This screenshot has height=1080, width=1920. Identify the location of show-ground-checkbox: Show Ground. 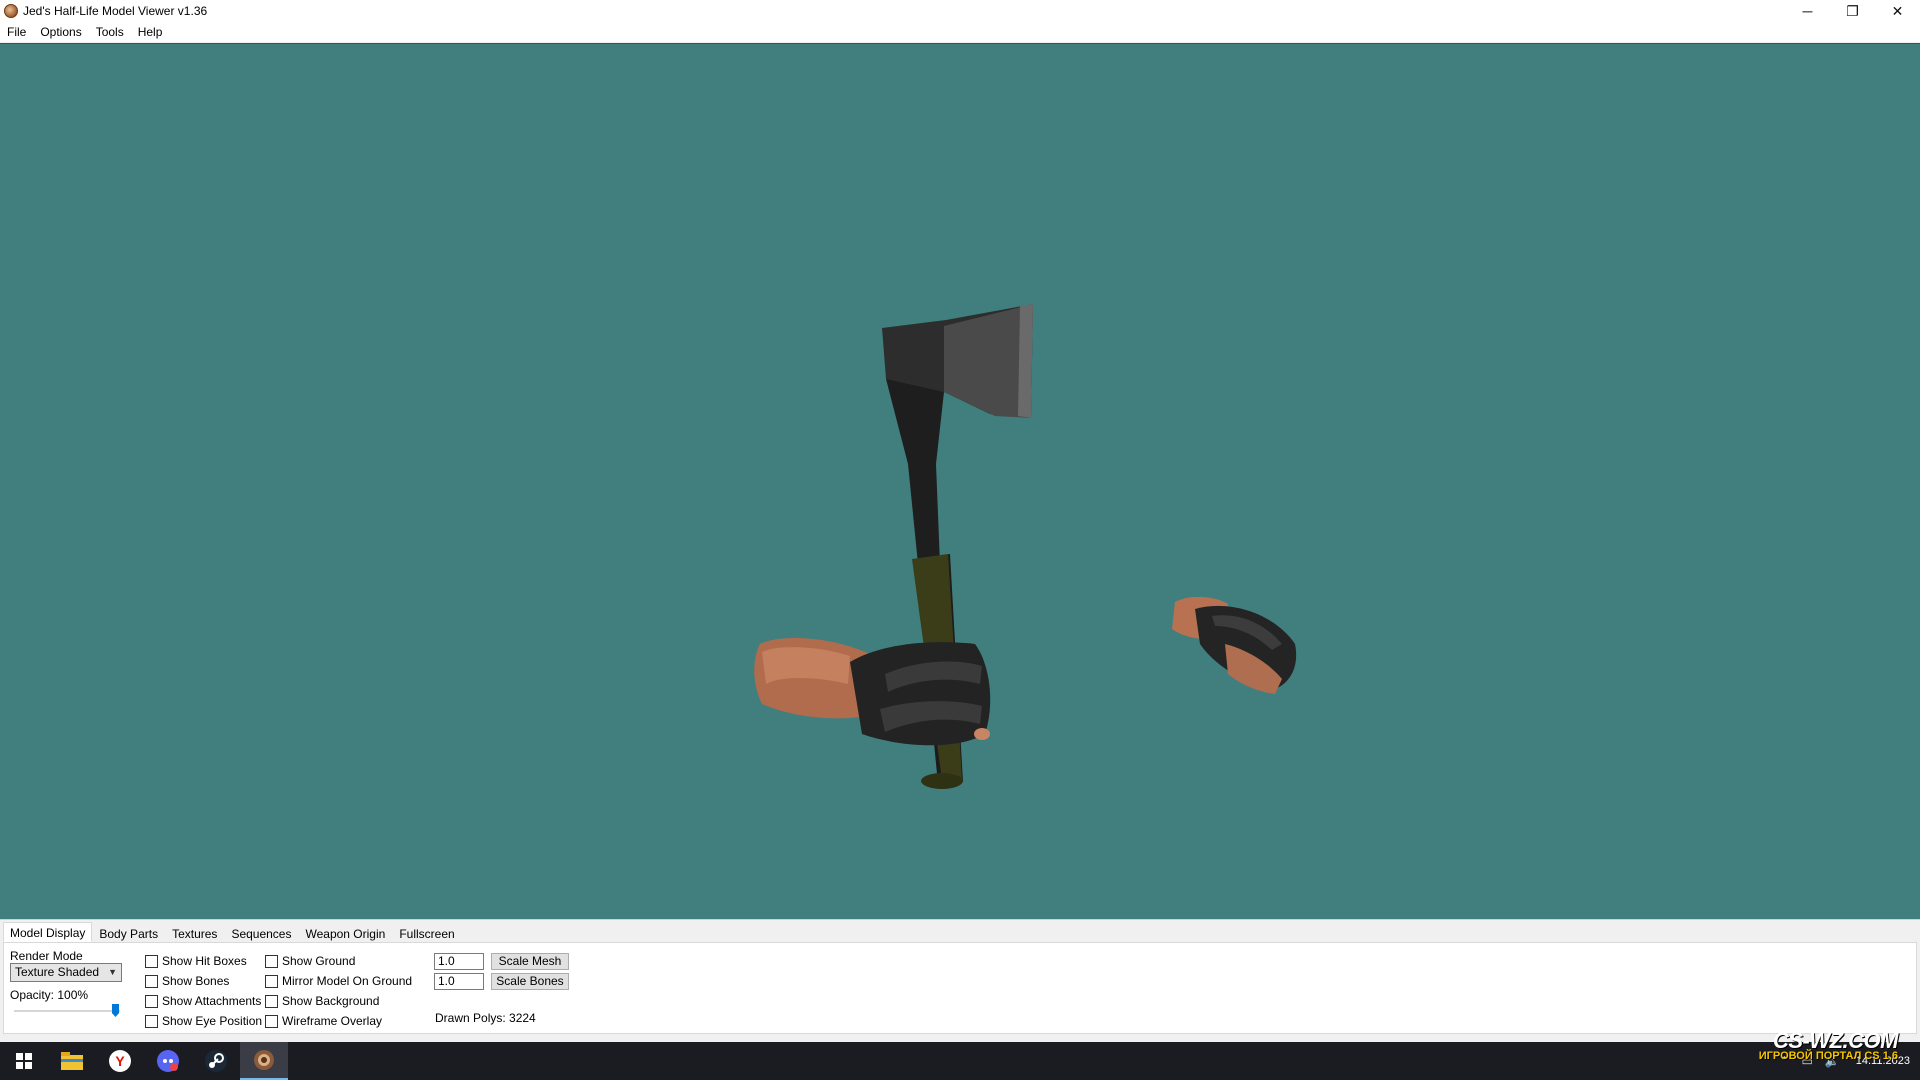
(310, 961).